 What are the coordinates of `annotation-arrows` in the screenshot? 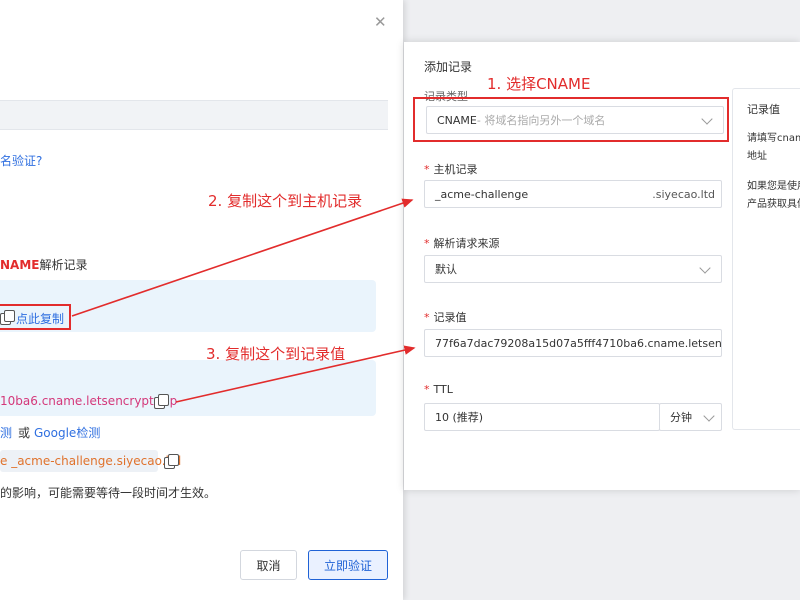 It's located at (243, 300).